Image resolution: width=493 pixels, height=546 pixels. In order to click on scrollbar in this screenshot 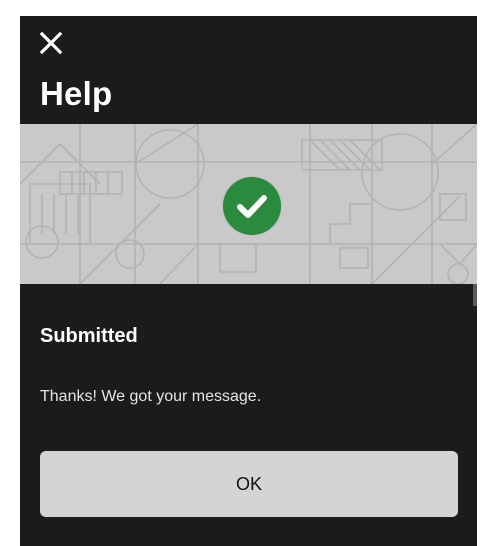, I will do `click(475, 295)`.